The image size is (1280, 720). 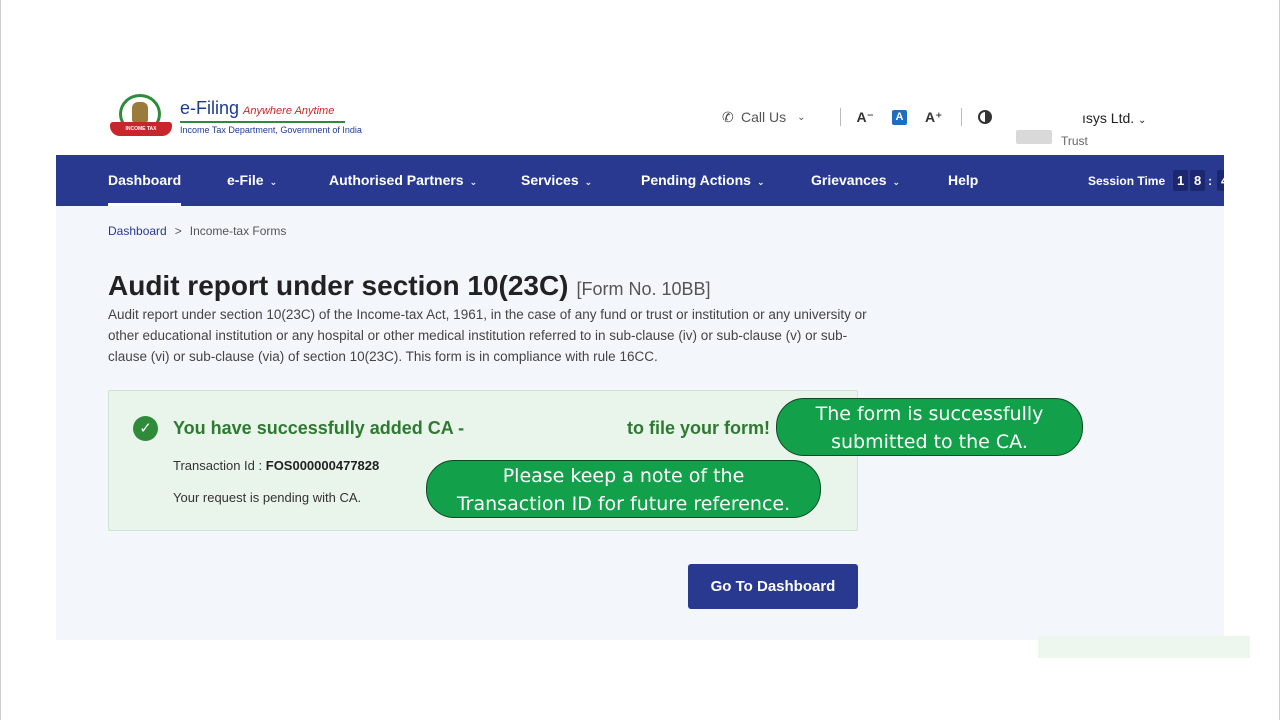 I want to click on call-us-label: Call Us, so click(x=764, y=117).